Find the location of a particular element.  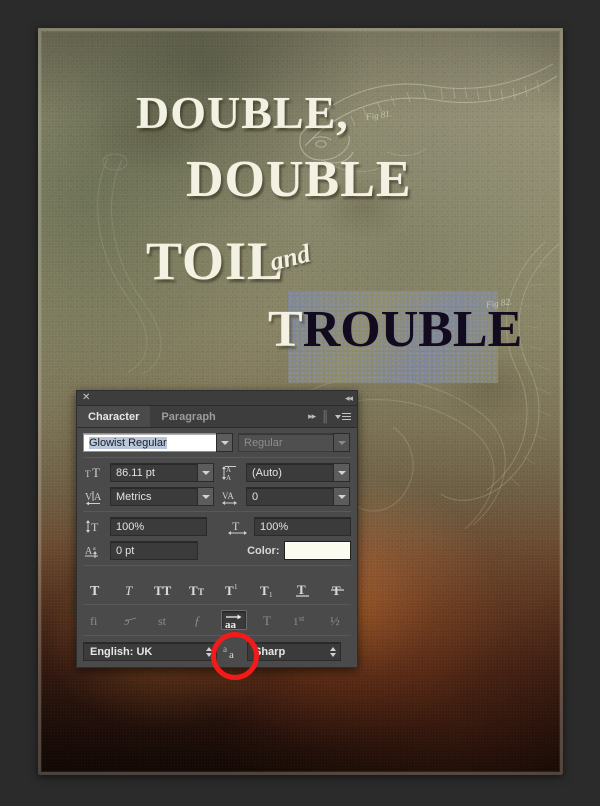

font-size-dropdown-arrow is located at coordinates (205, 472).